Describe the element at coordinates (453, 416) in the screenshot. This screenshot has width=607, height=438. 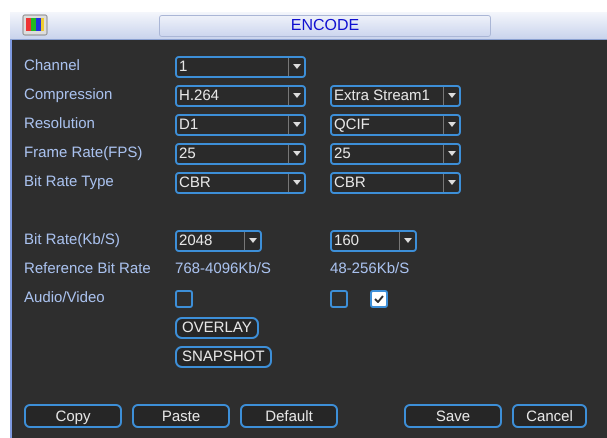
I see `button: Save` at that location.